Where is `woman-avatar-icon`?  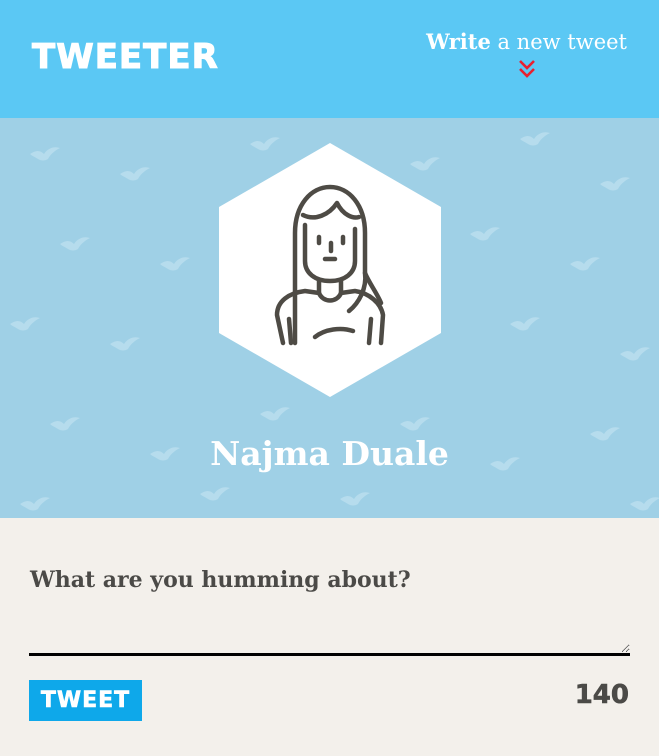 woman-avatar-icon is located at coordinates (330, 270).